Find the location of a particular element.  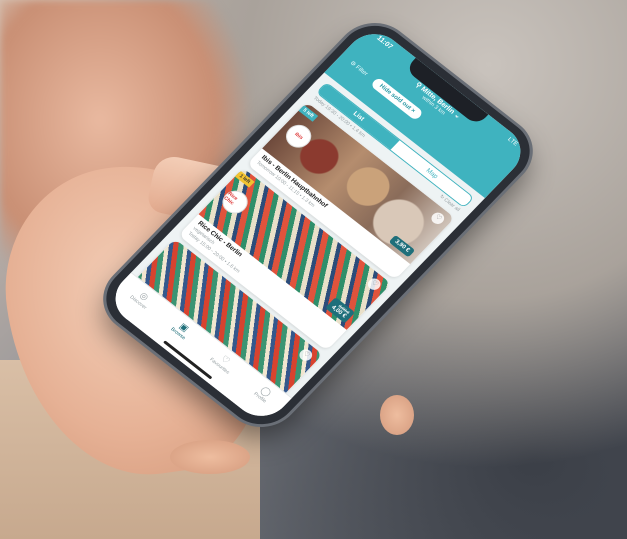

stock-badge: 5 left is located at coordinates (308, 113).